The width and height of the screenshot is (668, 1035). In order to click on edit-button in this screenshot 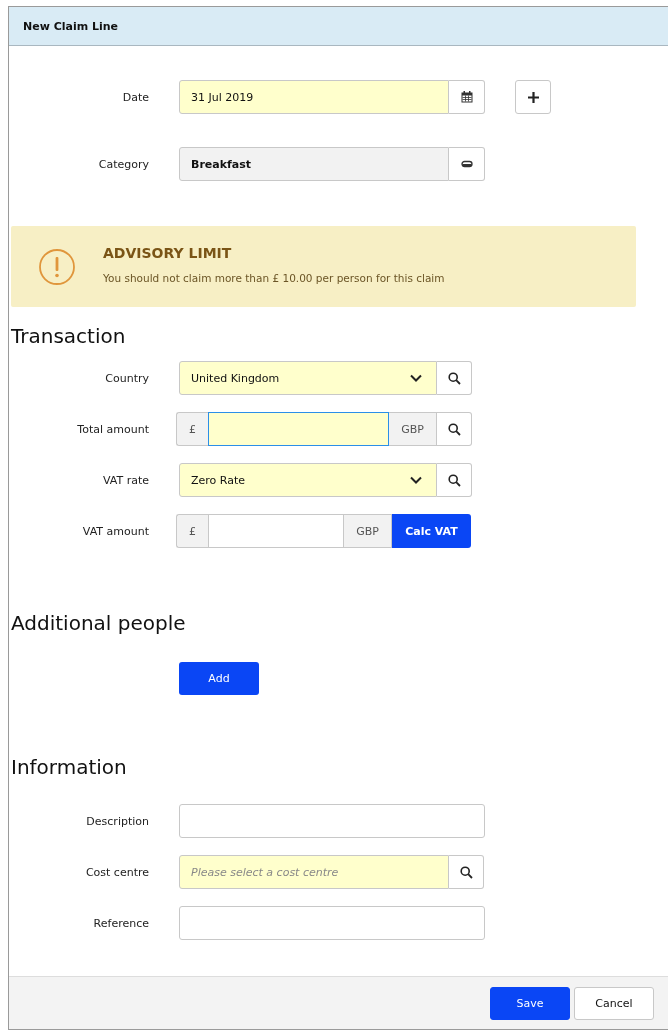, I will do `click(467, 164)`.